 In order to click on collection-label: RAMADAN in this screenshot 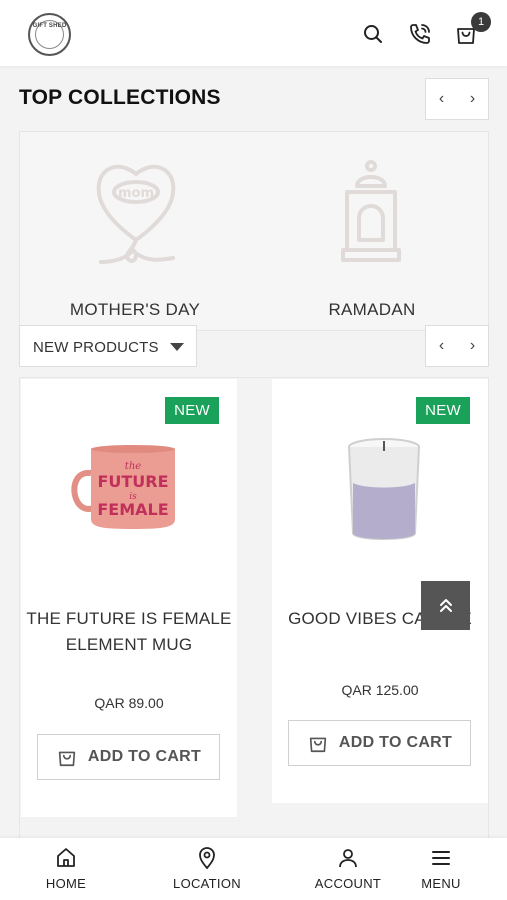, I will do `click(372, 309)`.